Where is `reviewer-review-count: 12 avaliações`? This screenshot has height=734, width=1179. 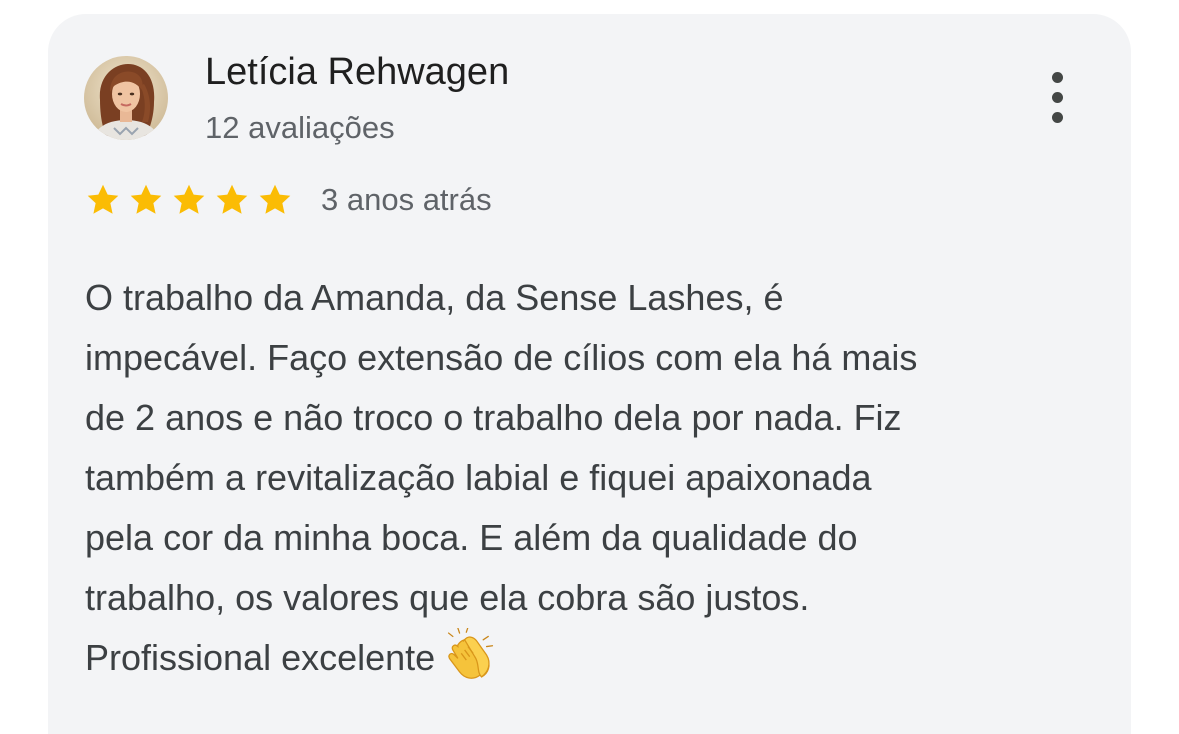 reviewer-review-count: 12 avaliações is located at coordinates (300, 128).